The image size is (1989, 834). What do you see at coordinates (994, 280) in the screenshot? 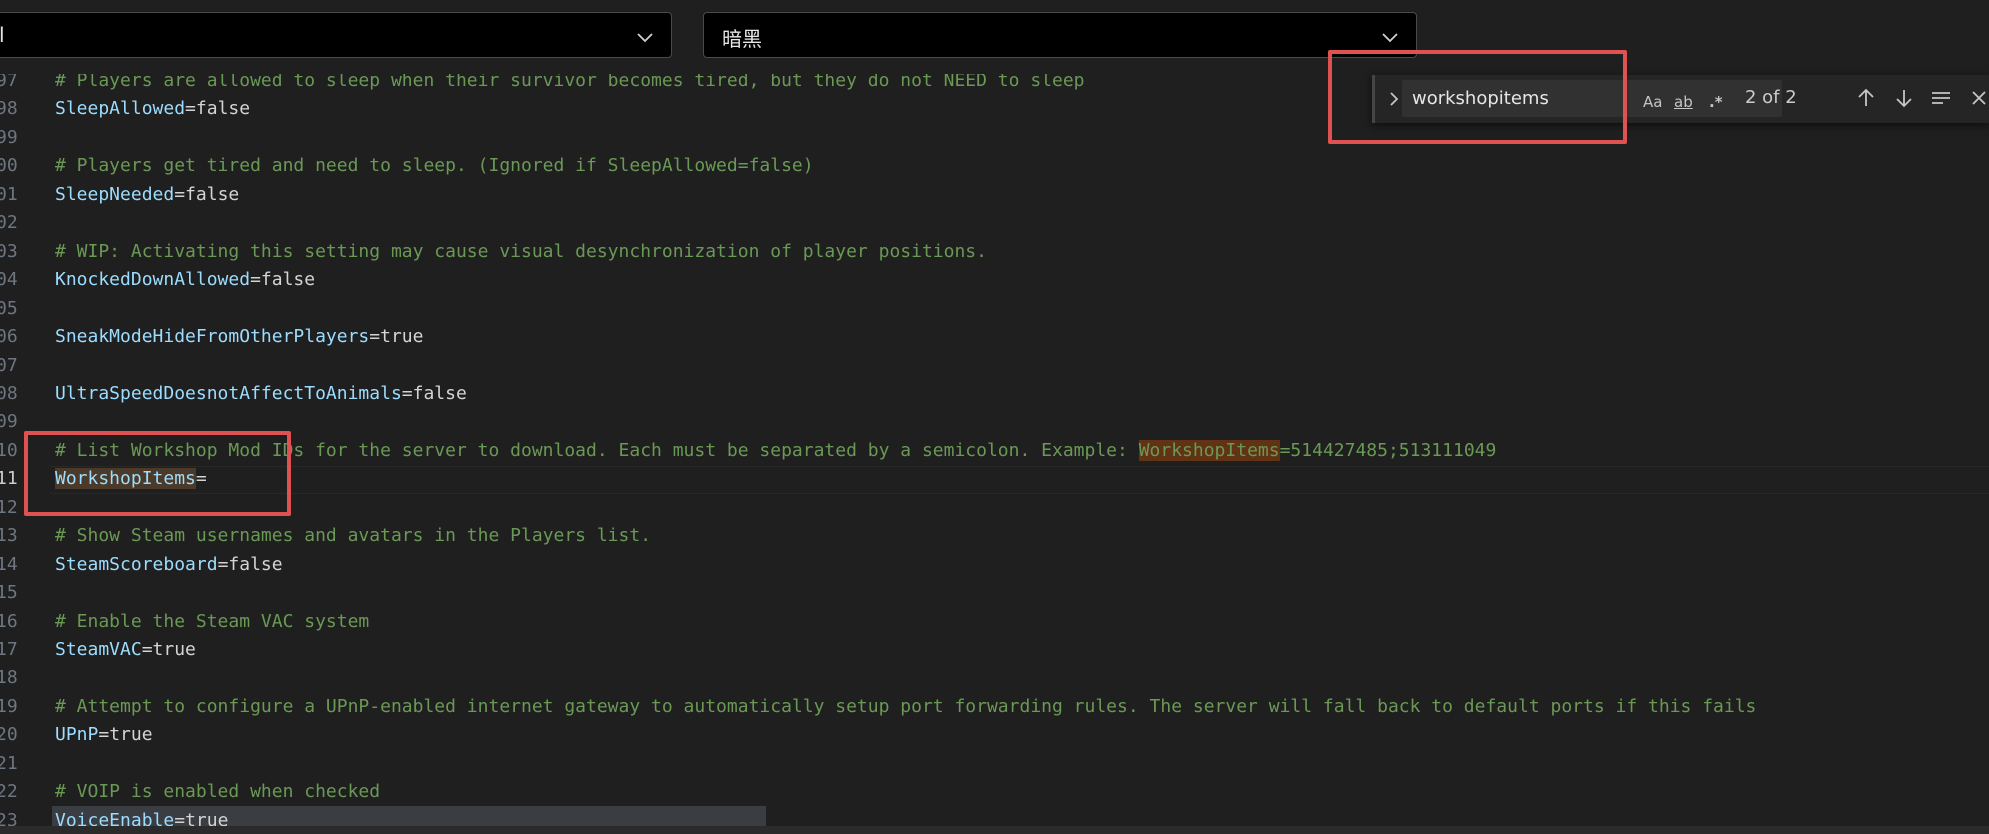
I see `code-line: 04 KnockedDownAllowed=false` at bounding box center [994, 280].